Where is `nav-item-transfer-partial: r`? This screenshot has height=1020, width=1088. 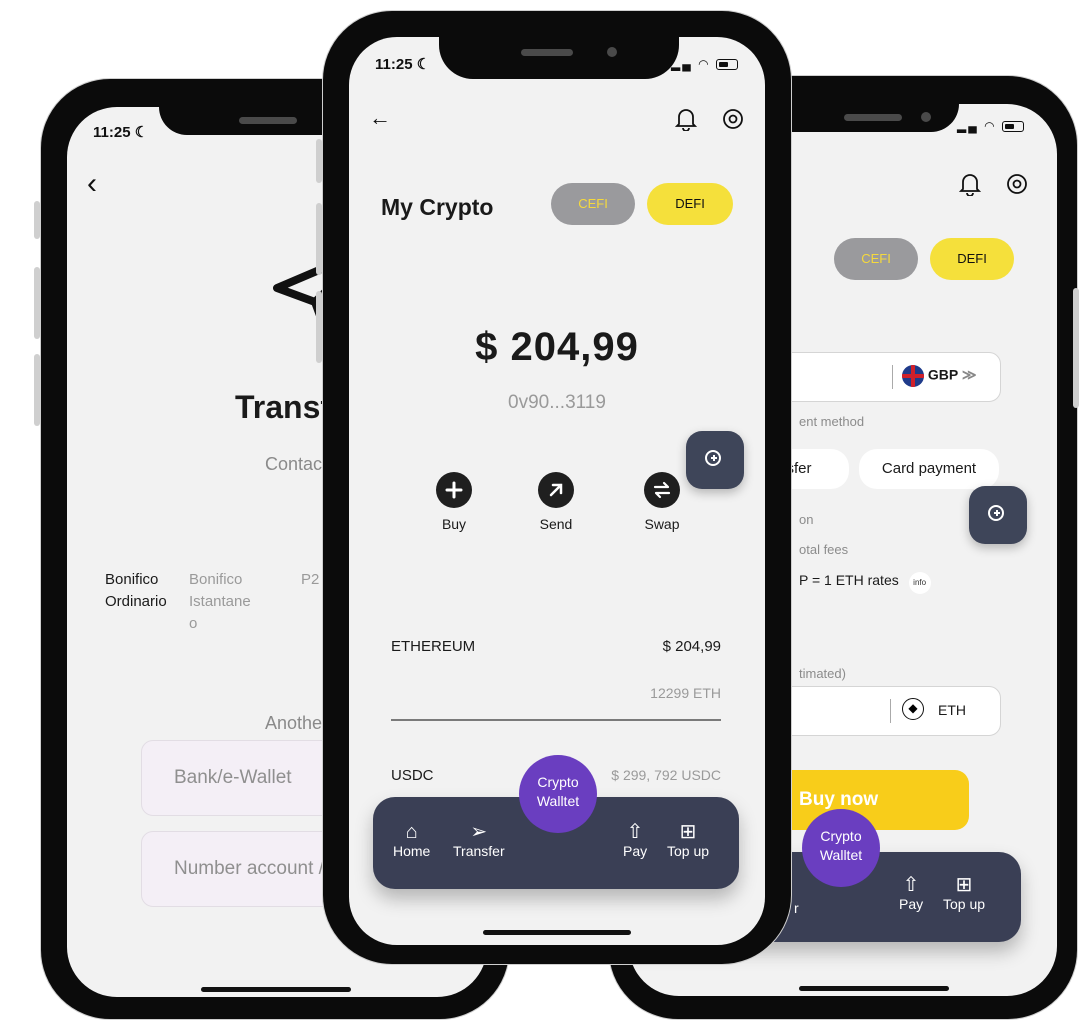 nav-item-transfer-partial: r is located at coordinates (796, 908).